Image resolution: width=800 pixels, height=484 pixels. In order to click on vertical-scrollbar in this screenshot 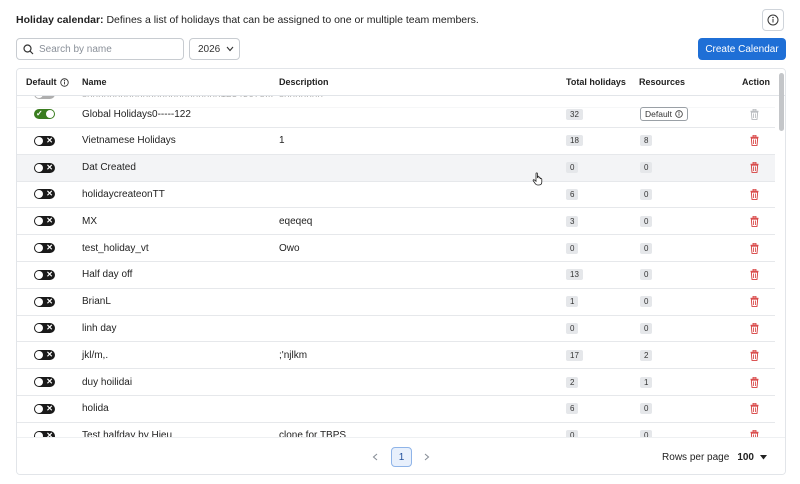, I will do `click(781, 102)`.